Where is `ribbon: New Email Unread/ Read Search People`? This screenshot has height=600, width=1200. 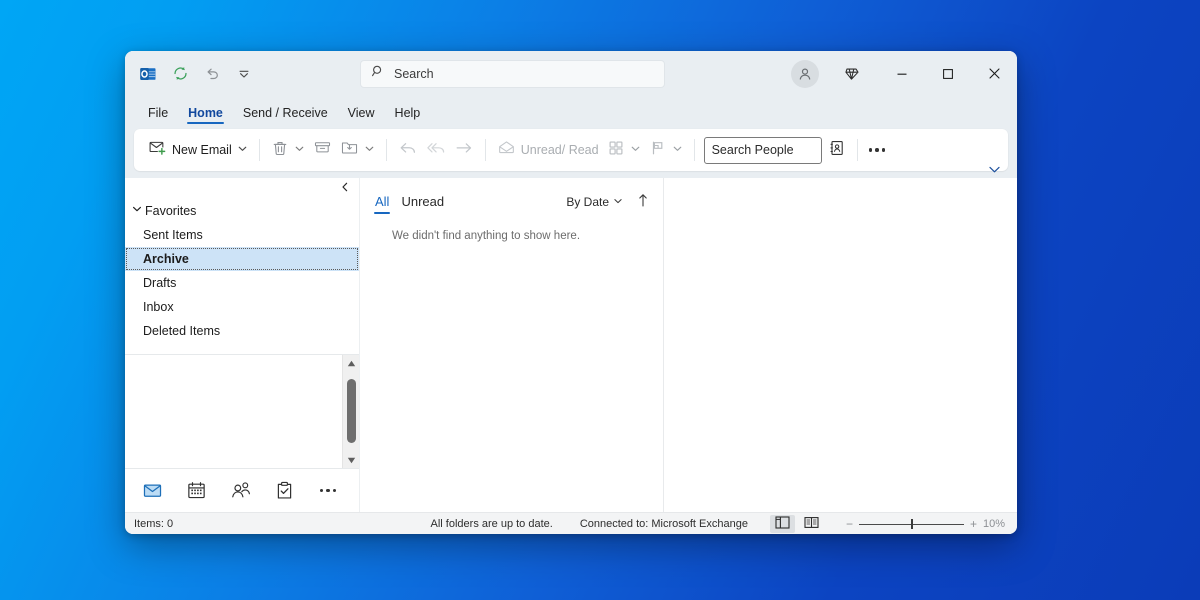
ribbon: New Email Unread/ Read Search People is located at coordinates (571, 151).